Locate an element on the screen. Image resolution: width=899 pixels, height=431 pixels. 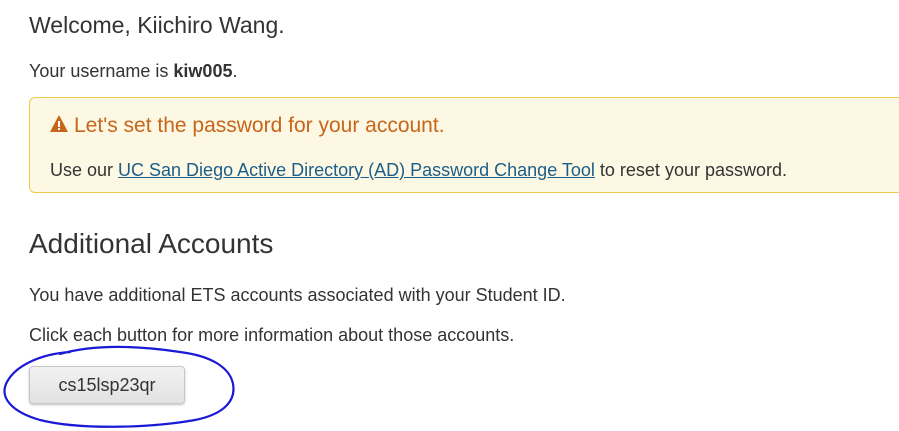
alert-title: Let's set the password for your account. is located at coordinates (247, 126).